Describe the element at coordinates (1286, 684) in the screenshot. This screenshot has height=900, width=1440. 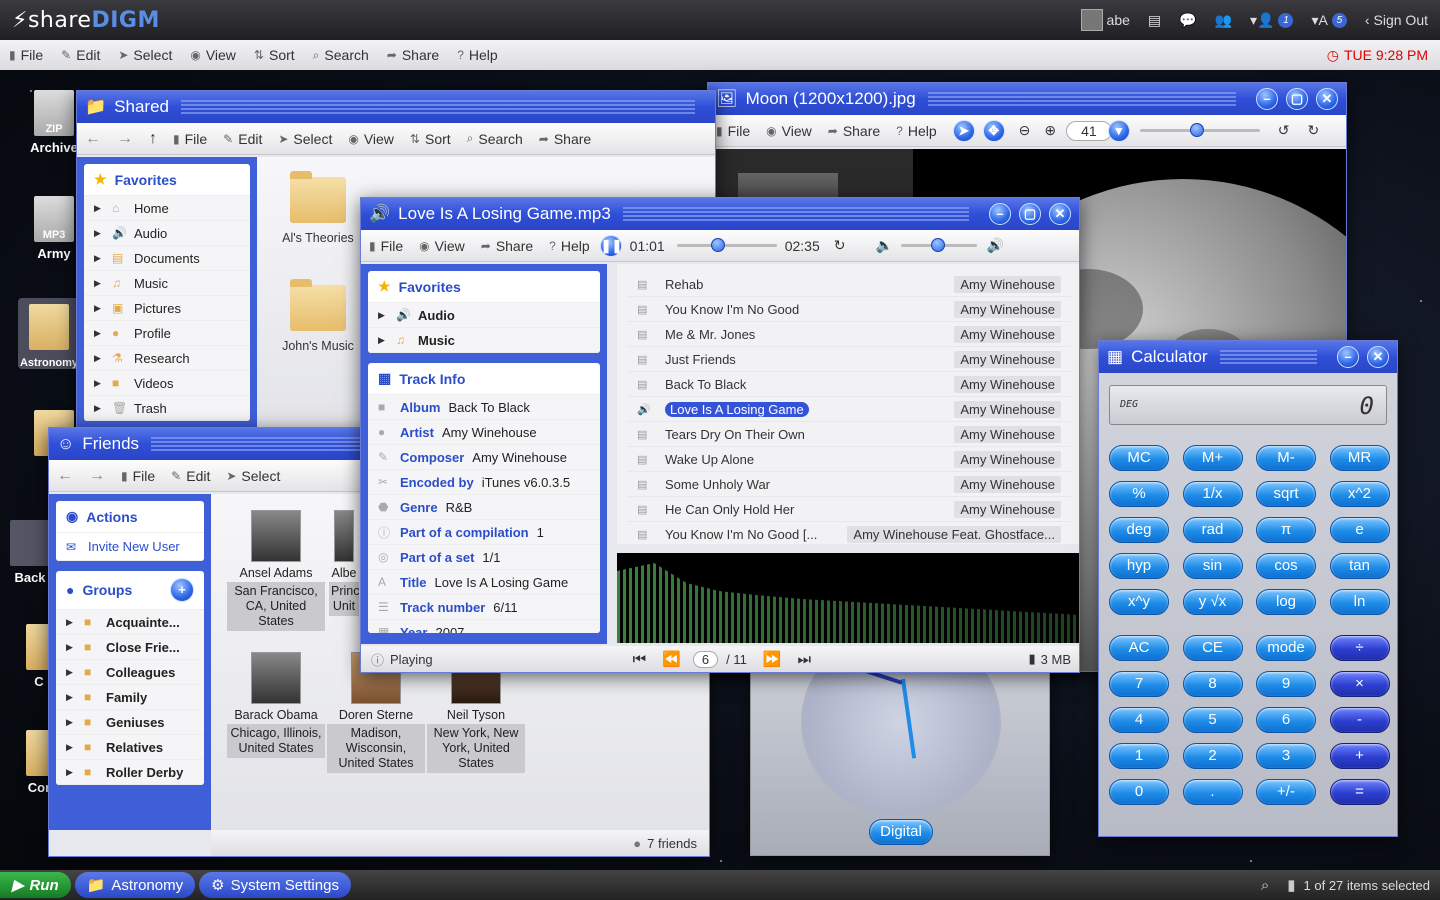
I see `calc-key: 9` at that location.